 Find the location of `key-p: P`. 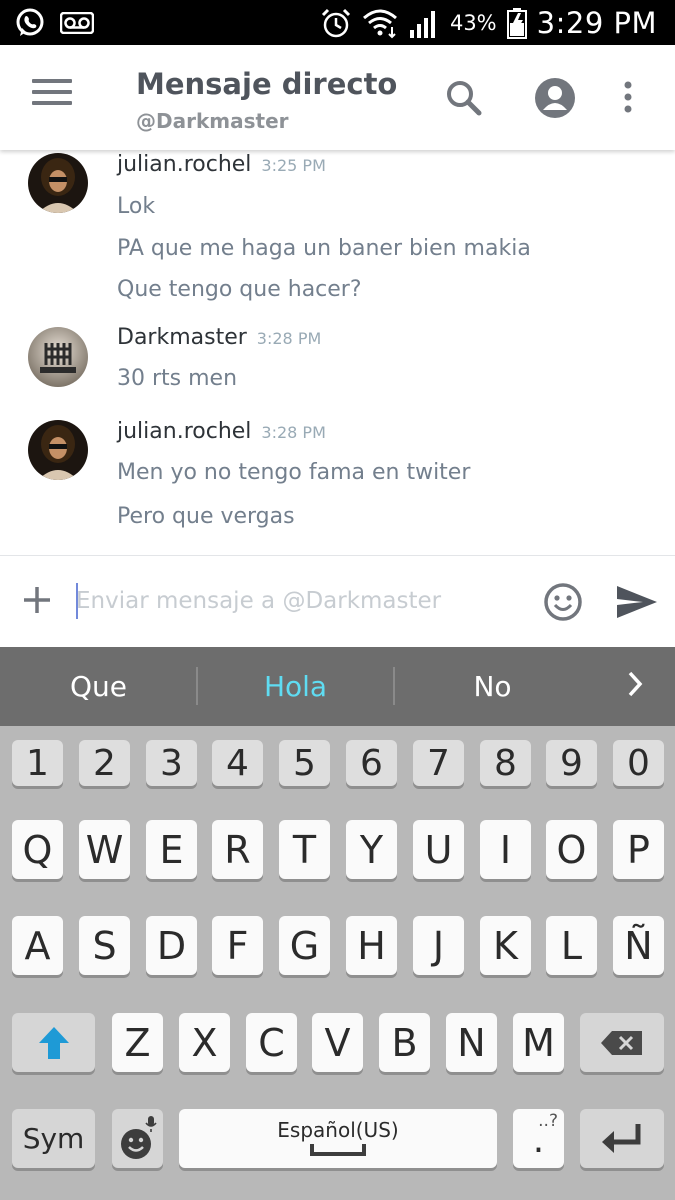

key-p: P is located at coordinates (638, 849).